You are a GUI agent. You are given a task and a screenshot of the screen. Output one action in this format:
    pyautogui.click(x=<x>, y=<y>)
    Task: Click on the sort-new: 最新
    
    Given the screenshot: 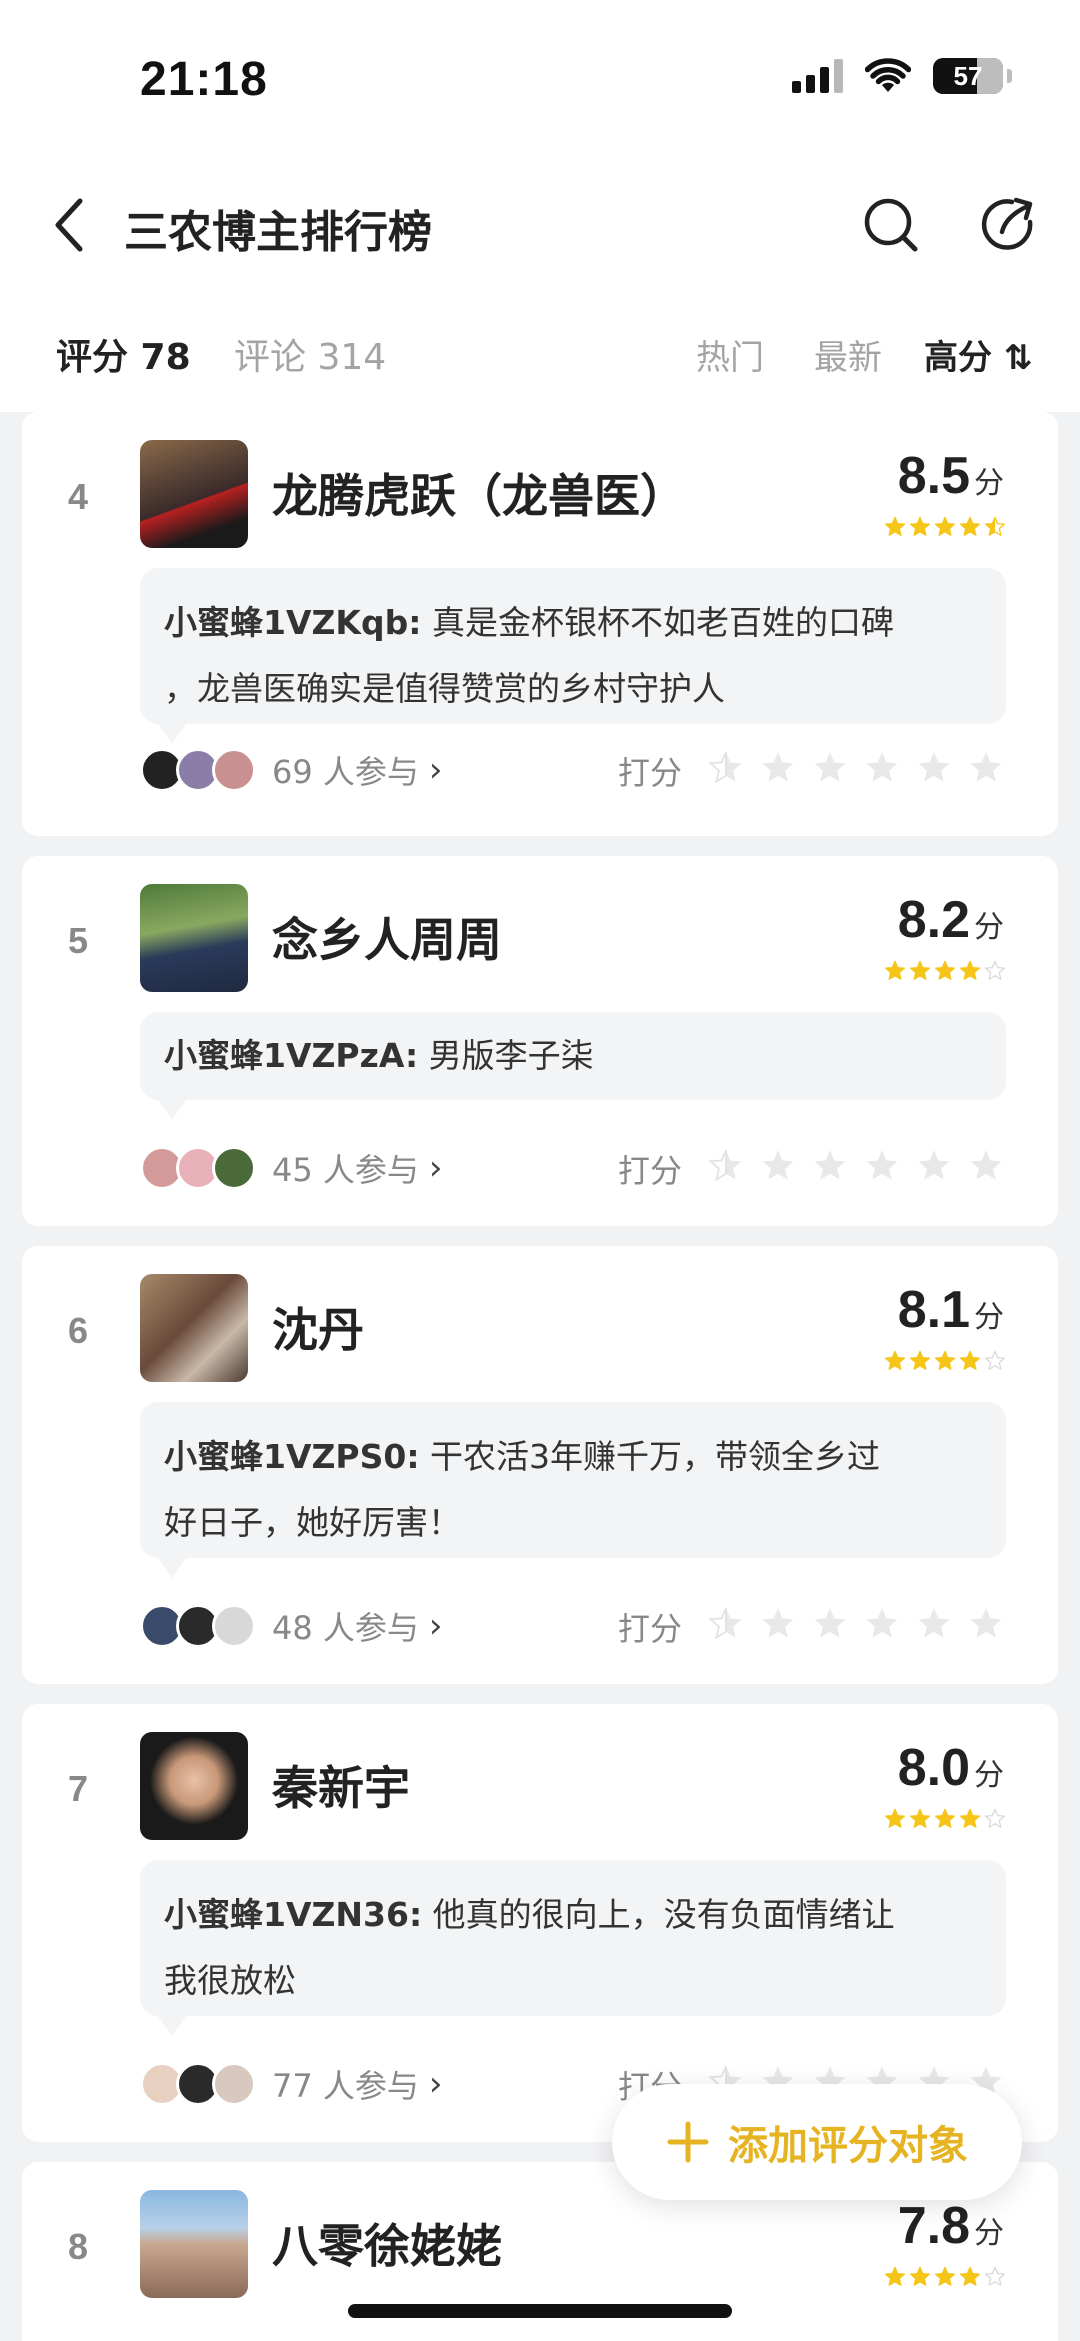 What is the action you would take?
    pyautogui.click(x=848, y=354)
    